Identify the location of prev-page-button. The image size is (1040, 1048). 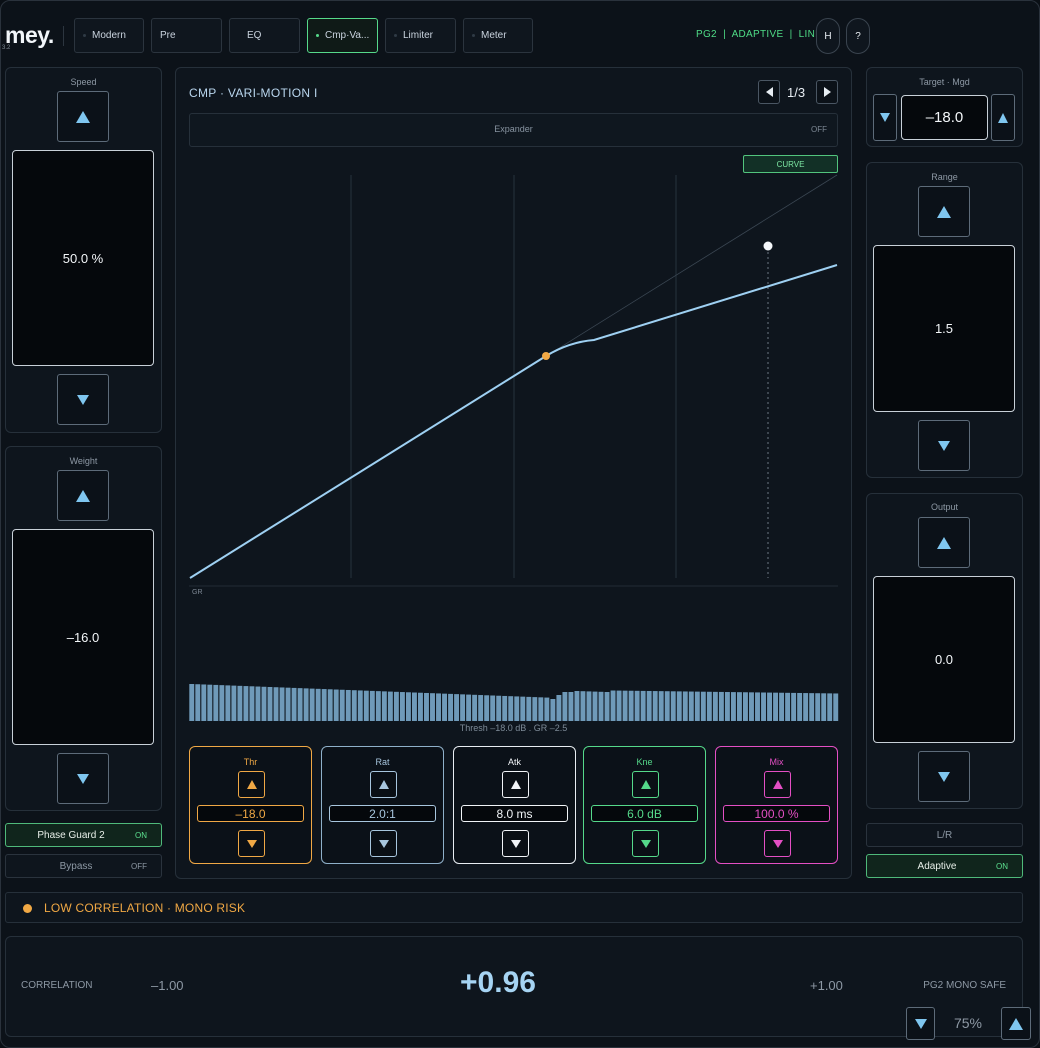
(769, 92).